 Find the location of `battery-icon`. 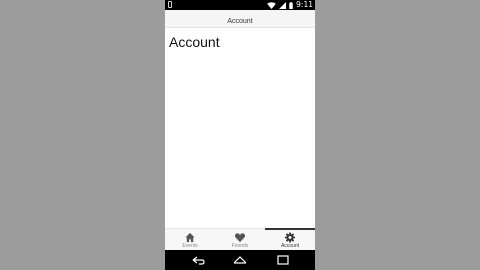

battery-icon is located at coordinates (291, 5).